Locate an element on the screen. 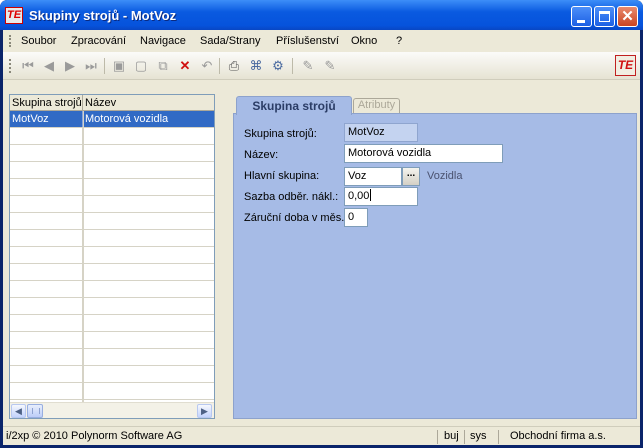 The height and width of the screenshot is (448, 643). minimize-button is located at coordinates (581, 16).